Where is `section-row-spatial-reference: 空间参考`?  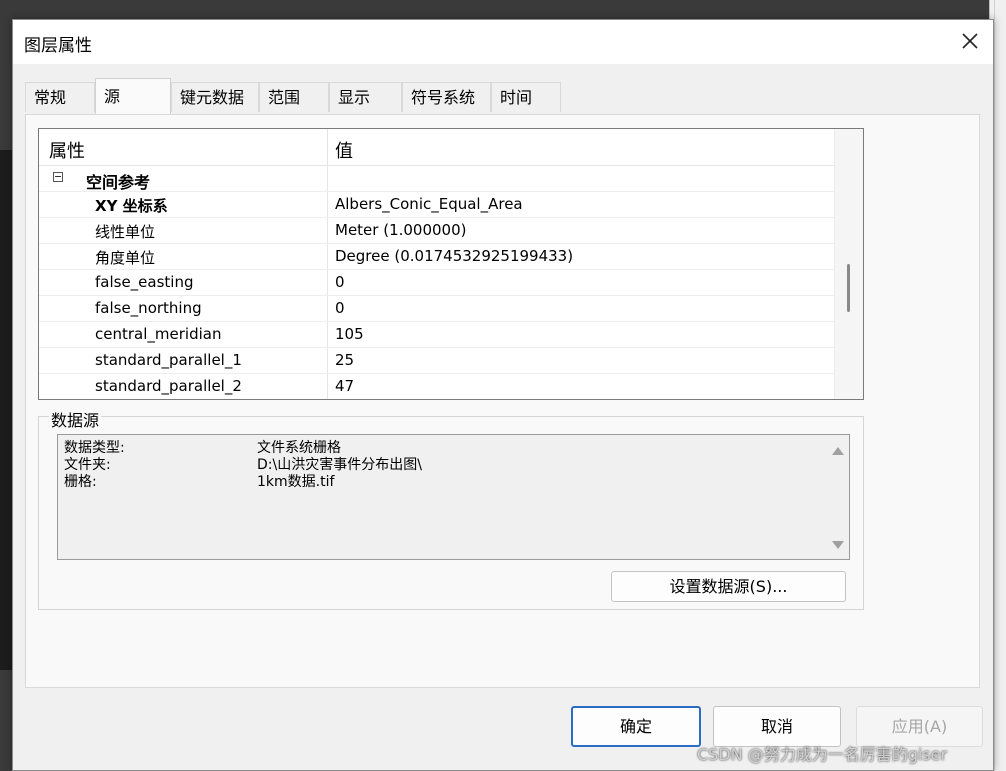 section-row-spatial-reference: 空间参考 is located at coordinates (436, 179).